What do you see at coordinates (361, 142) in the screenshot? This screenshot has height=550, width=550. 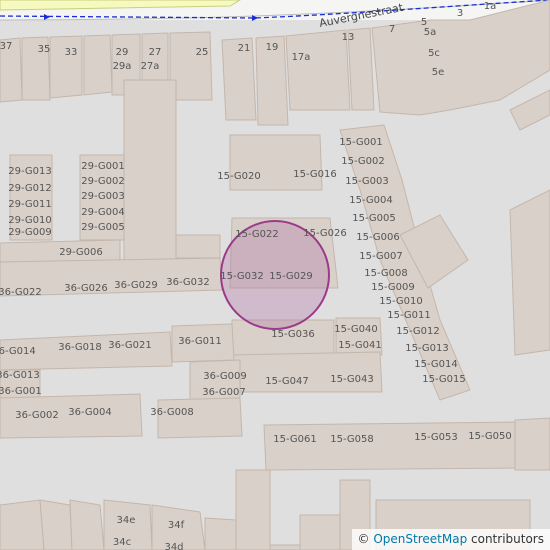 I see `house-number-label: 15-G001` at bounding box center [361, 142].